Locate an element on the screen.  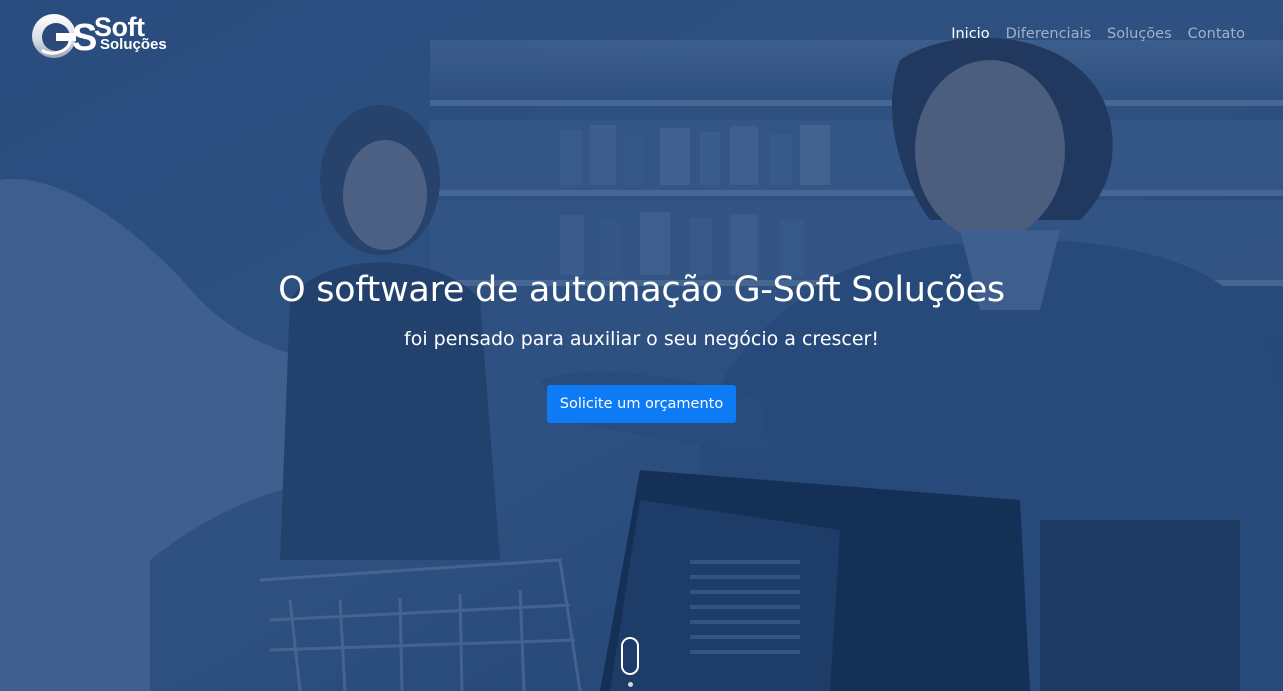
request-quote-button: Solicite um orçamento is located at coordinates (641, 404).